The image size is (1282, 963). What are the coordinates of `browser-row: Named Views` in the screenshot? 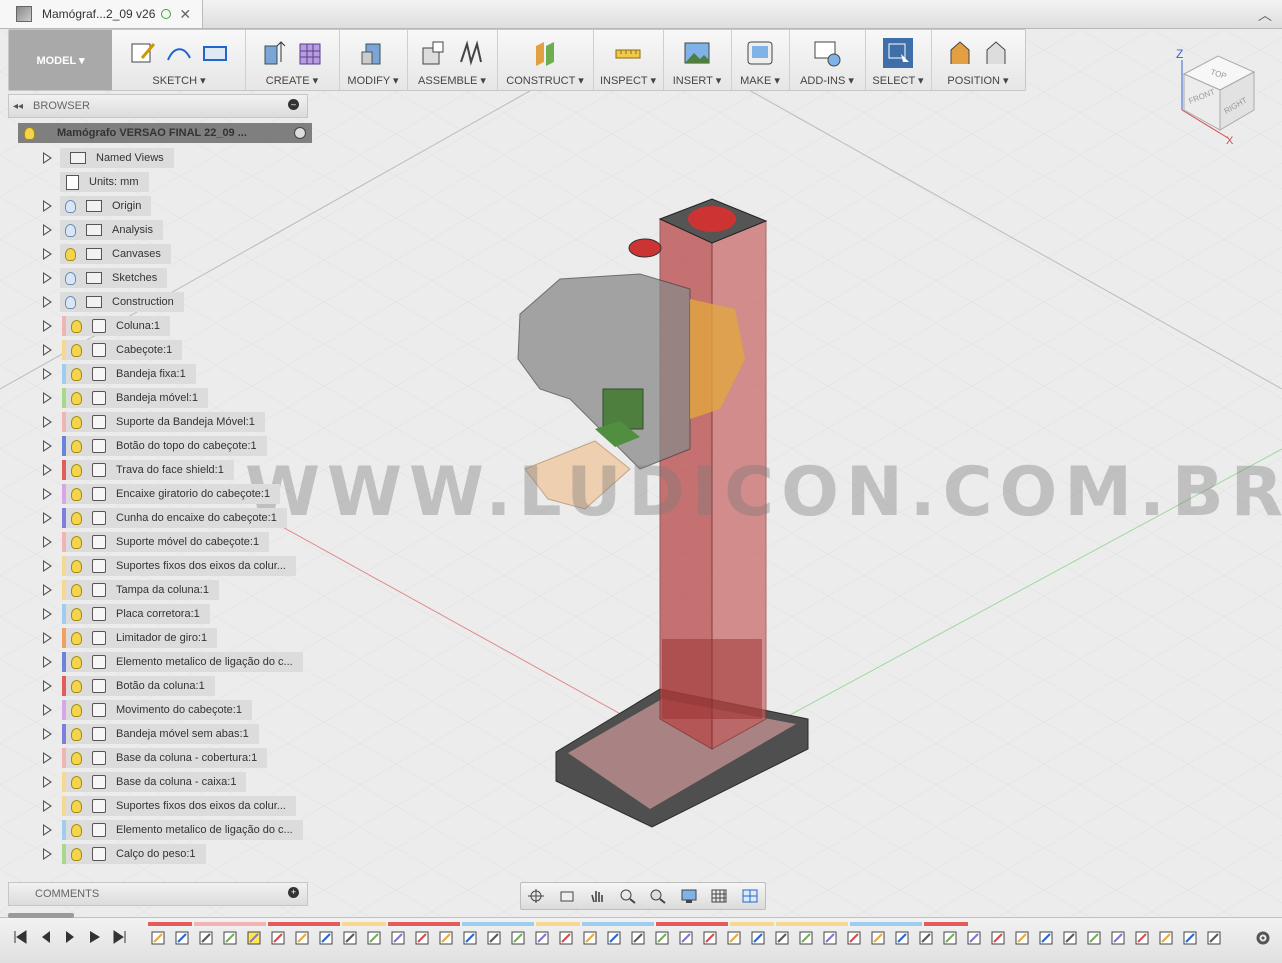 It's located at (158, 158).